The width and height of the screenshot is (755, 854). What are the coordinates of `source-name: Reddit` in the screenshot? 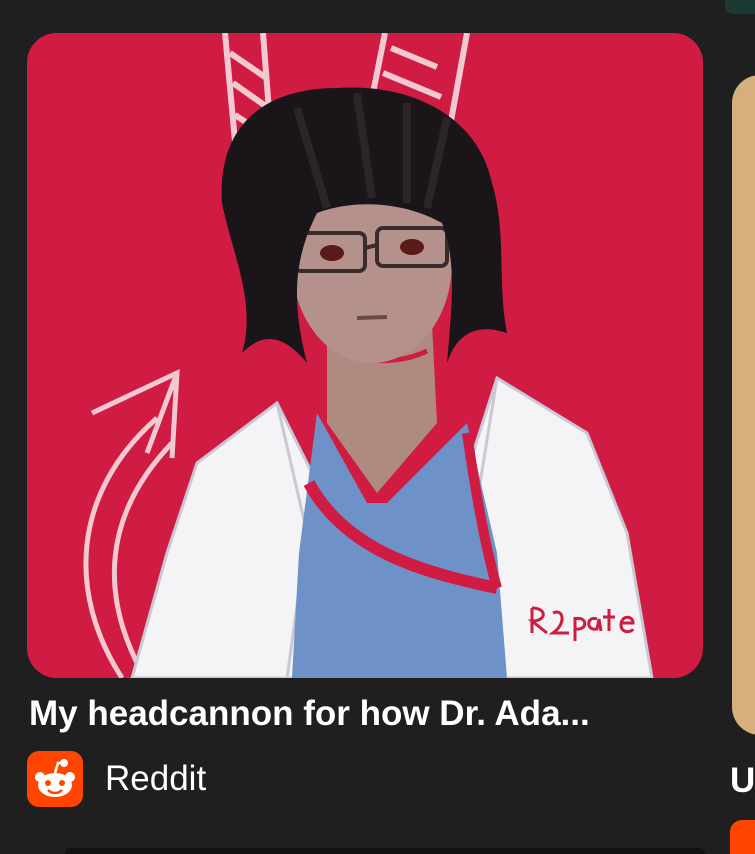 It's located at (156, 778).